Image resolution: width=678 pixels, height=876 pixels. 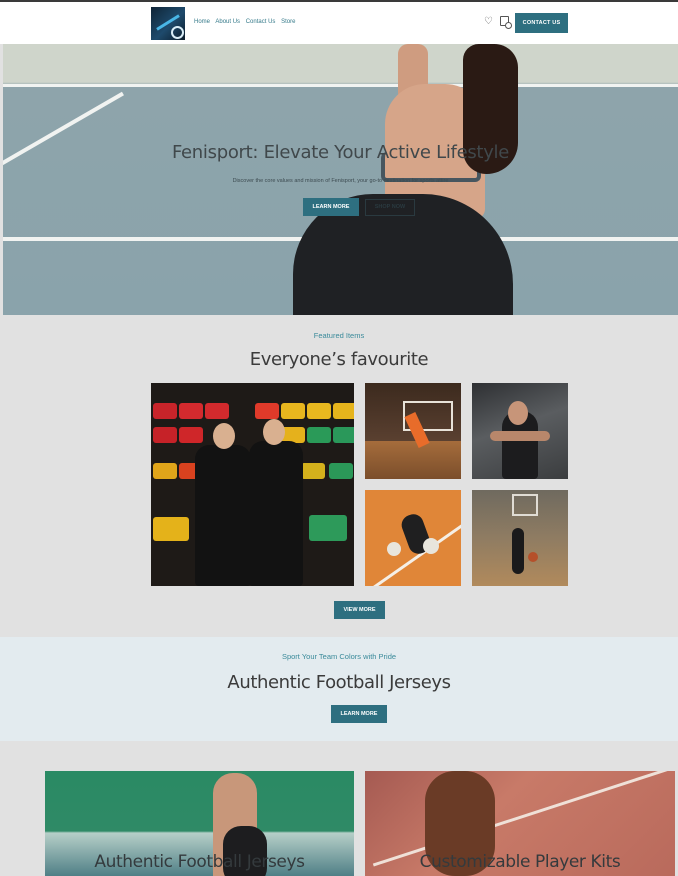 I want to click on featured-photo-stadium-seats, so click(x=252, y=484).